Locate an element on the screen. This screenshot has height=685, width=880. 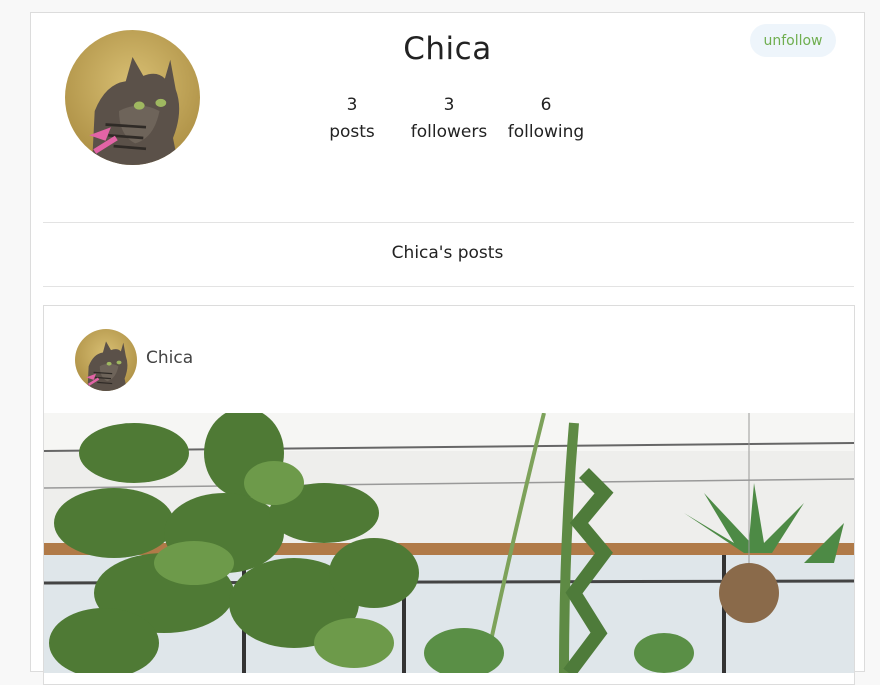
stat-followers-count: 3 is located at coordinates (449, 105).